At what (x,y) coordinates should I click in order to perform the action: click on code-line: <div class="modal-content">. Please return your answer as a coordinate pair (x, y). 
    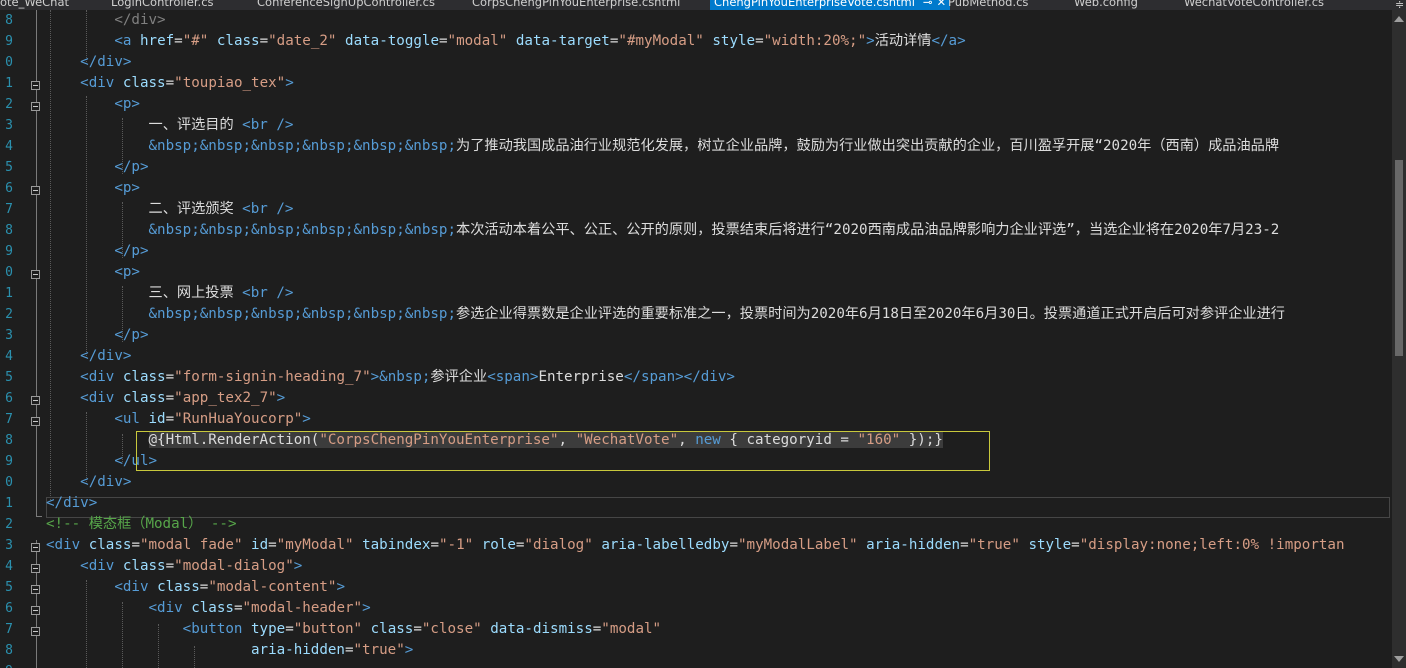
    Looking at the image, I should click on (229, 587).